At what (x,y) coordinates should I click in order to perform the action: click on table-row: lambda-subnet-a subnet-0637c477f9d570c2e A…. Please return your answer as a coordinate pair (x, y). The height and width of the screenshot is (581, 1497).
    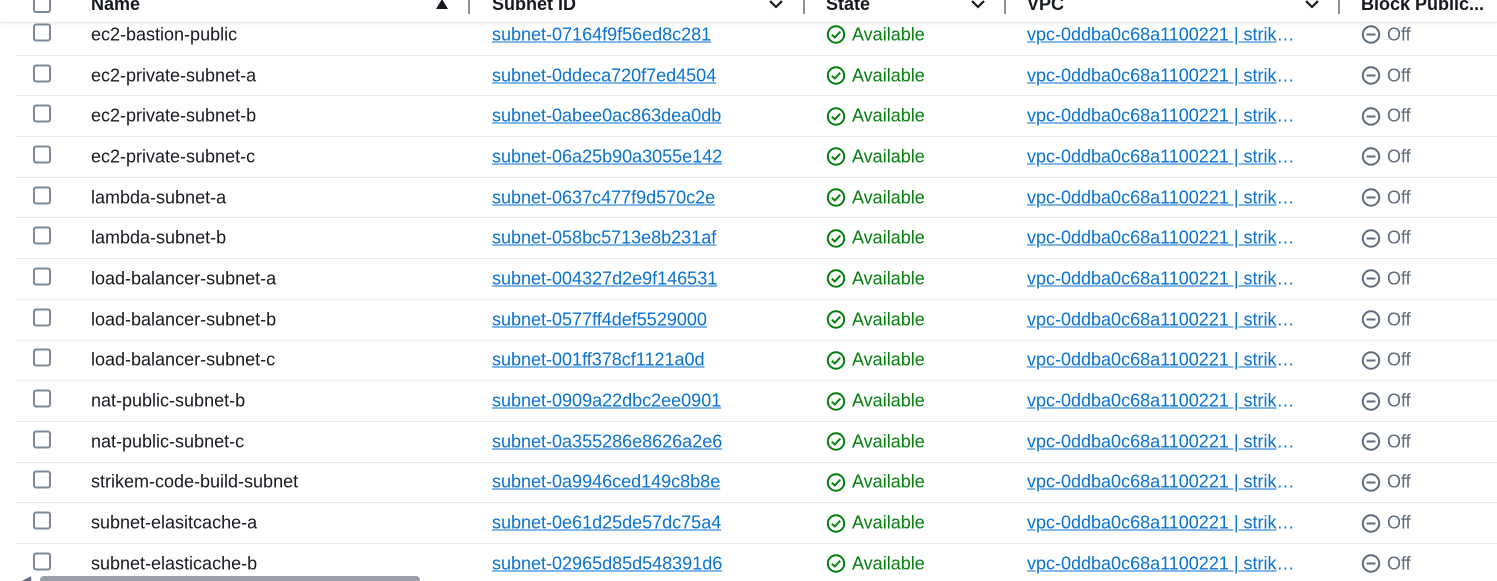
    Looking at the image, I should click on (756, 198).